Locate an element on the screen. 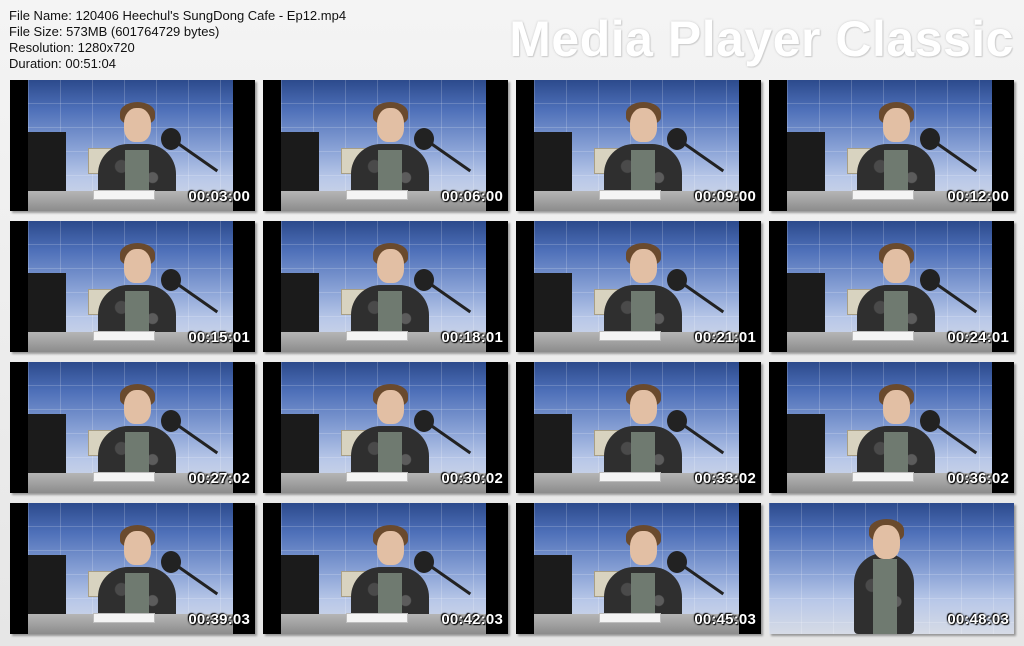 The height and width of the screenshot is (646, 1024). thumbnail-timestamp: 00:21:01 is located at coordinates (725, 337).